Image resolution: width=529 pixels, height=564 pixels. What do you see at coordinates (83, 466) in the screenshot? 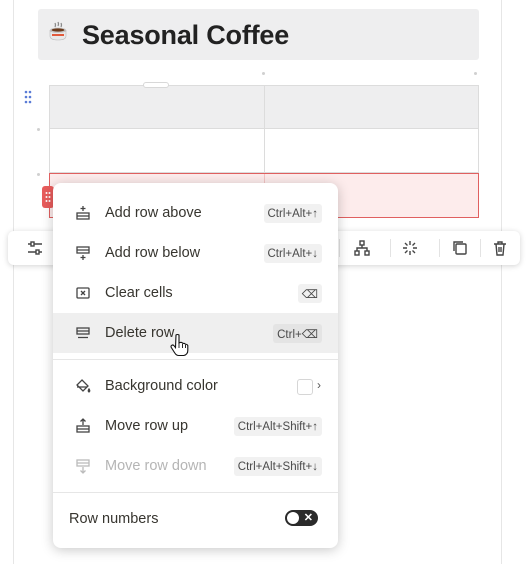
I see `move-down-icon` at bounding box center [83, 466].